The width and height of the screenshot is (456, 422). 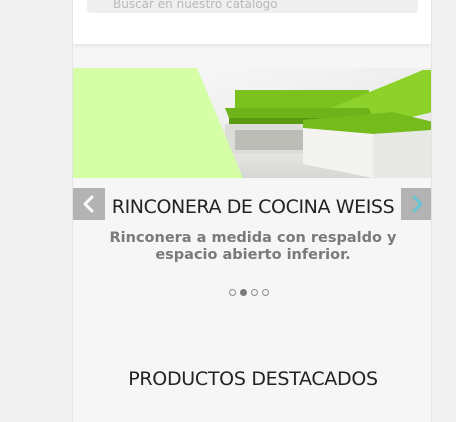 I want to click on slider-pagination, so click(x=249, y=292).